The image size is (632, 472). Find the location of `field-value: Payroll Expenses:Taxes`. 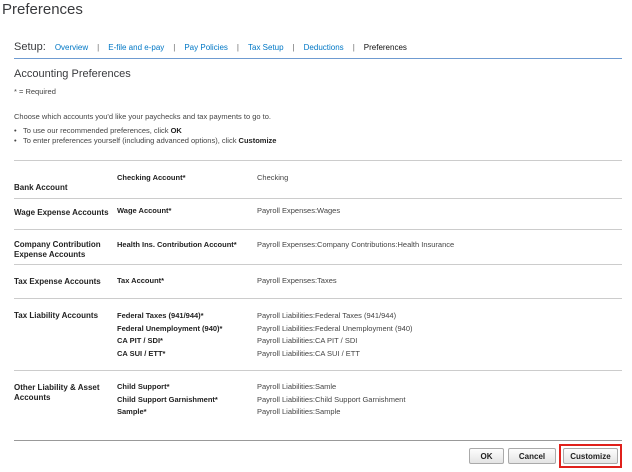

field-value: Payroll Expenses:Taxes is located at coordinates (297, 281).